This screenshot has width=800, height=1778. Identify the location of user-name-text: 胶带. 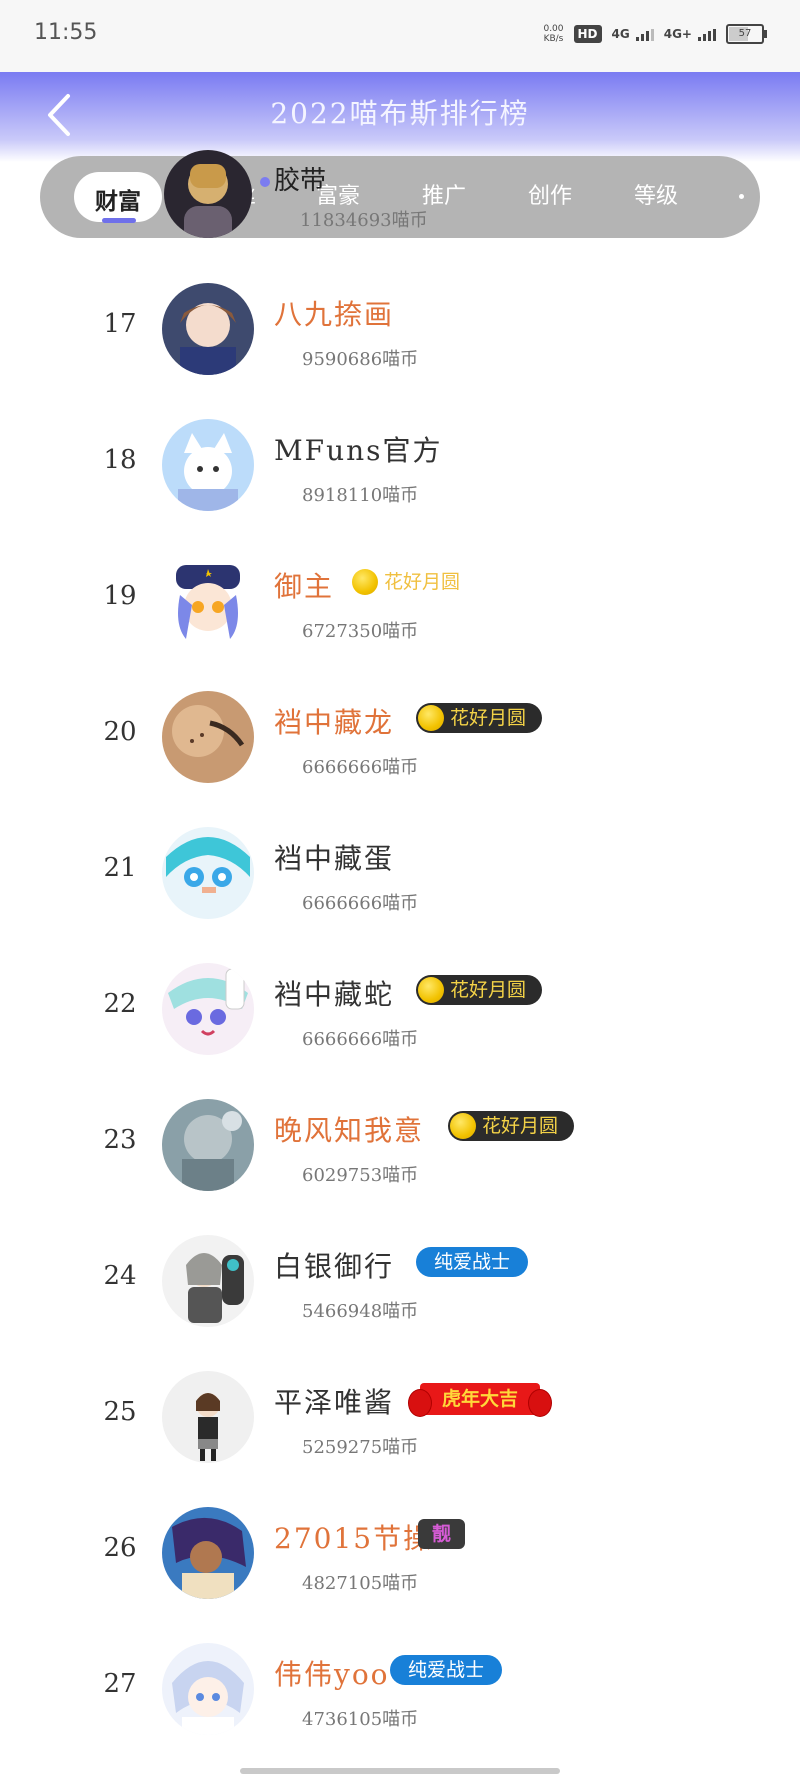
(300, 181).